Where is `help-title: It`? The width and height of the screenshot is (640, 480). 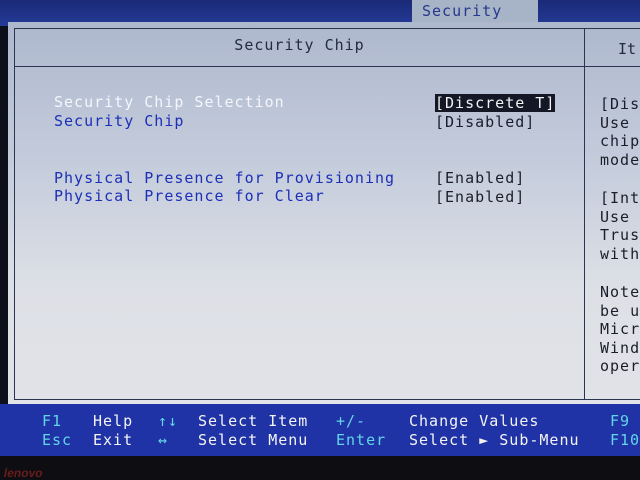
help-title: It is located at coordinates (627, 49).